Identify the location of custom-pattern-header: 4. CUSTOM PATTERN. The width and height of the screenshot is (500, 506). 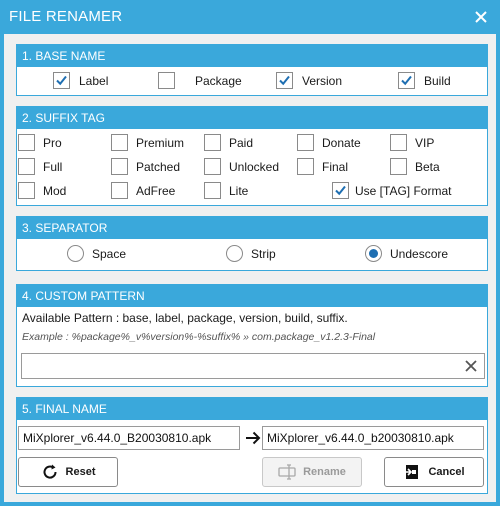
(252, 296).